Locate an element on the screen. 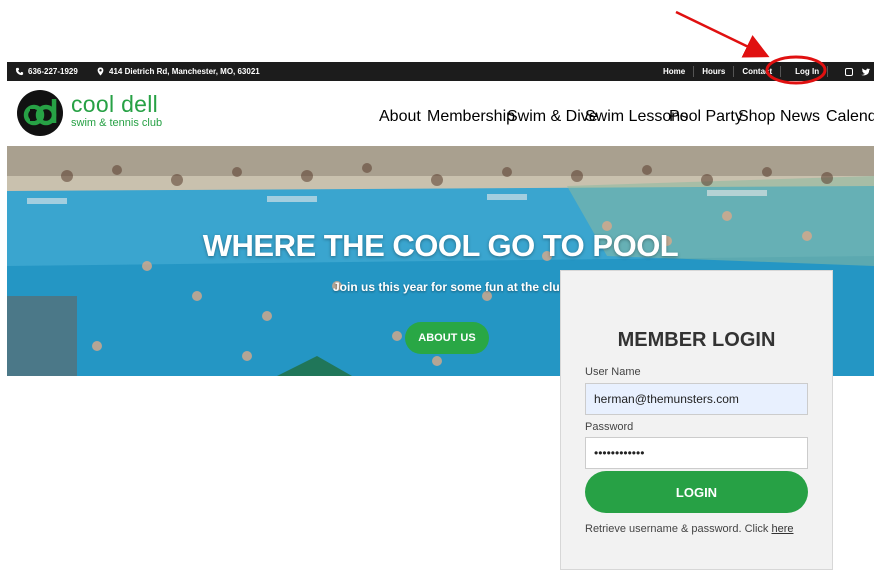 Image resolution: width=874 pixels, height=570 pixels. home-link: Home is located at coordinates (675, 71).